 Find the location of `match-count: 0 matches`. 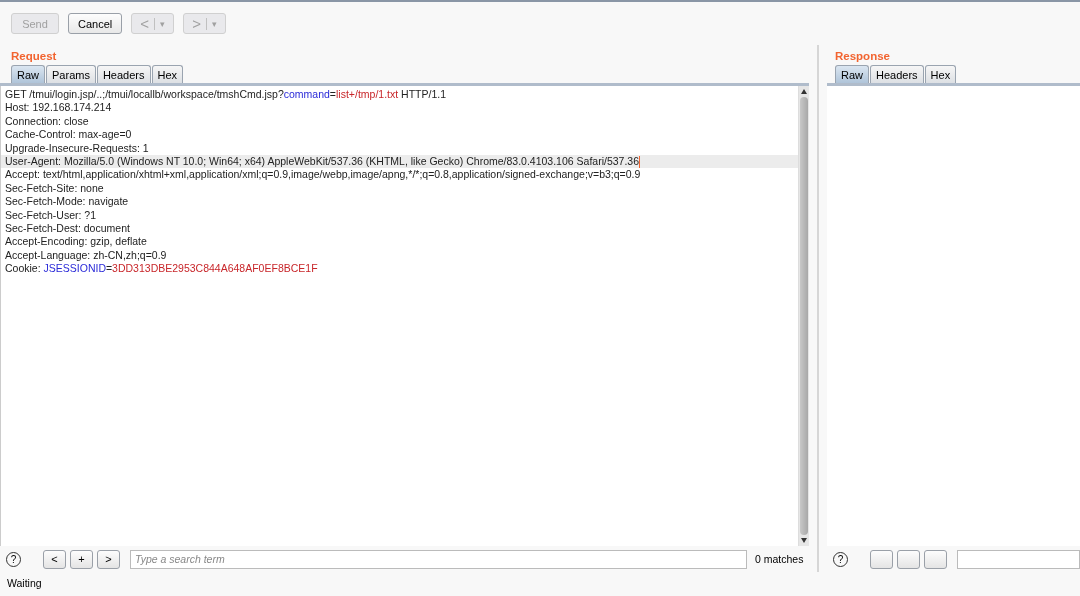

match-count: 0 matches is located at coordinates (780, 559).